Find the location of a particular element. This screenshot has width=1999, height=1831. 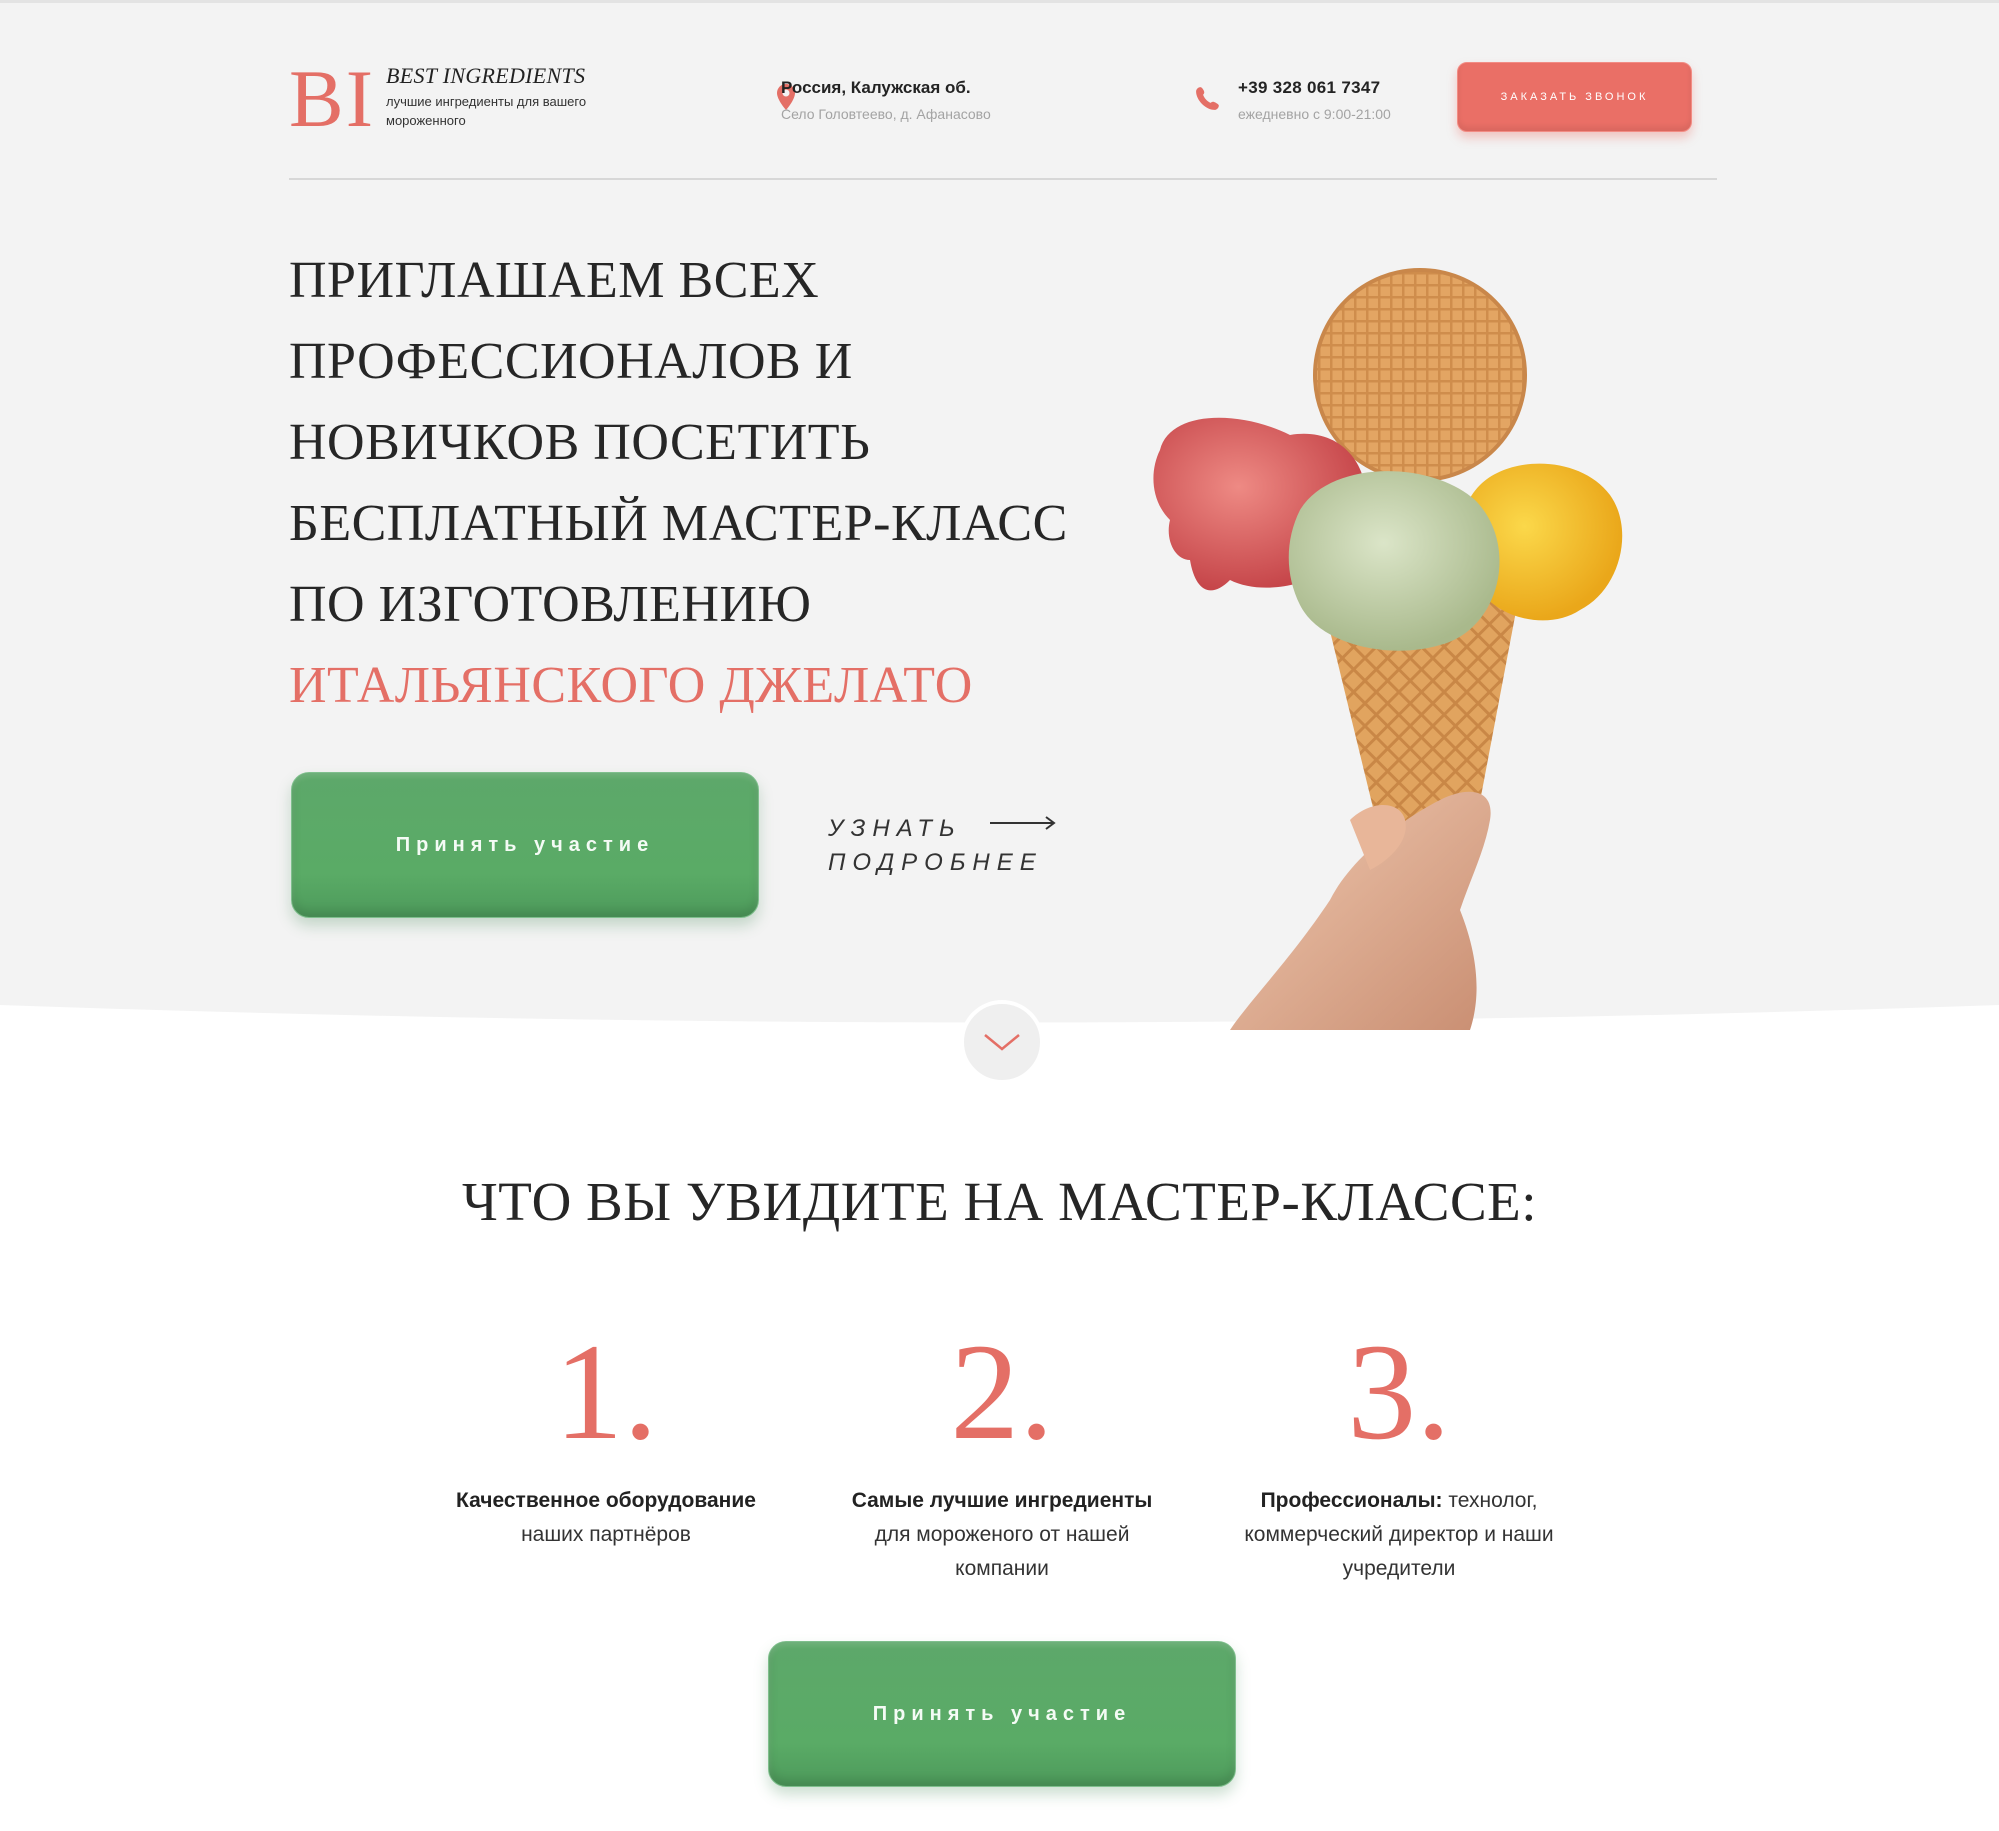

scroll-down-button is located at coordinates (1002, 1042).